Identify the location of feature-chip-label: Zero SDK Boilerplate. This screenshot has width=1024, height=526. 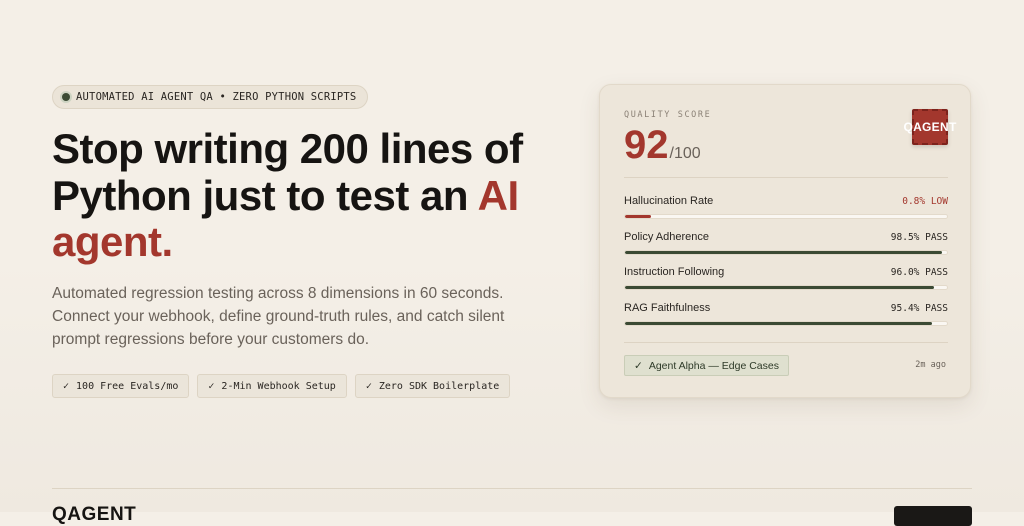
(439, 386).